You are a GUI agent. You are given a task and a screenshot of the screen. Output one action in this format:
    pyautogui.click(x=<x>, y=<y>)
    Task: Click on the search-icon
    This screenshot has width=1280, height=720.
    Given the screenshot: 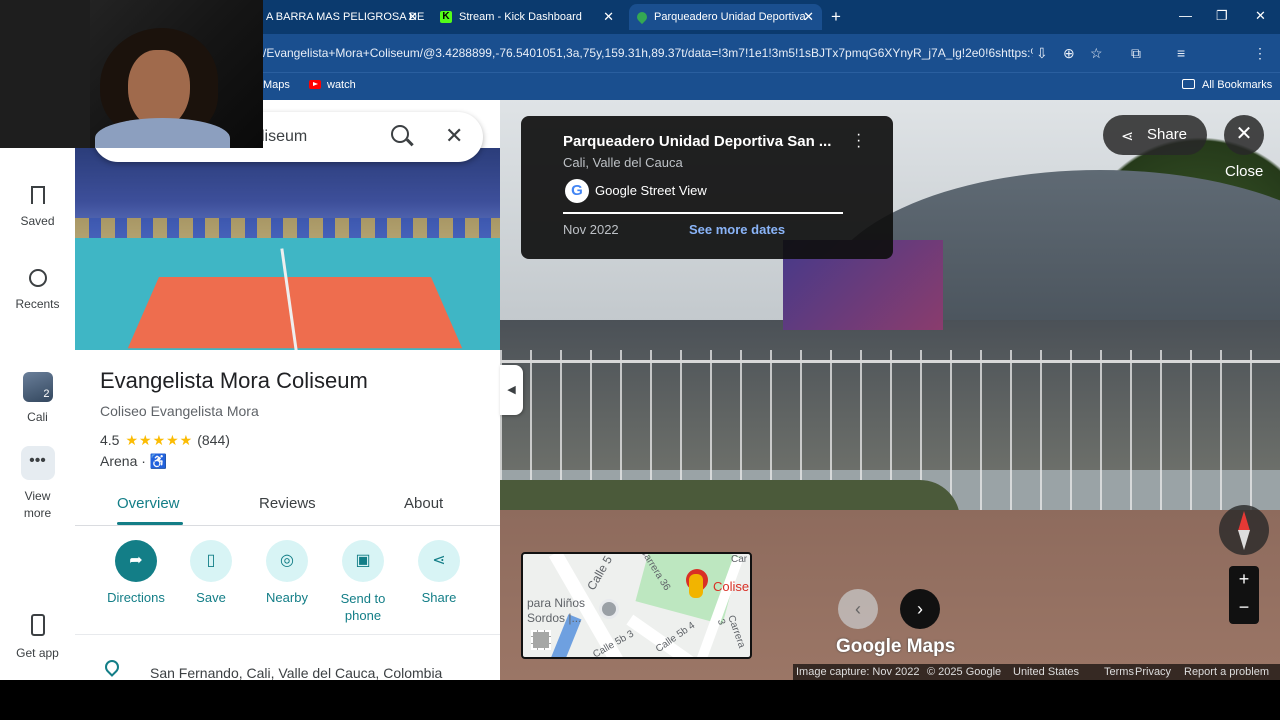 What is the action you would take?
    pyautogui.click(x=400, y=134)
    